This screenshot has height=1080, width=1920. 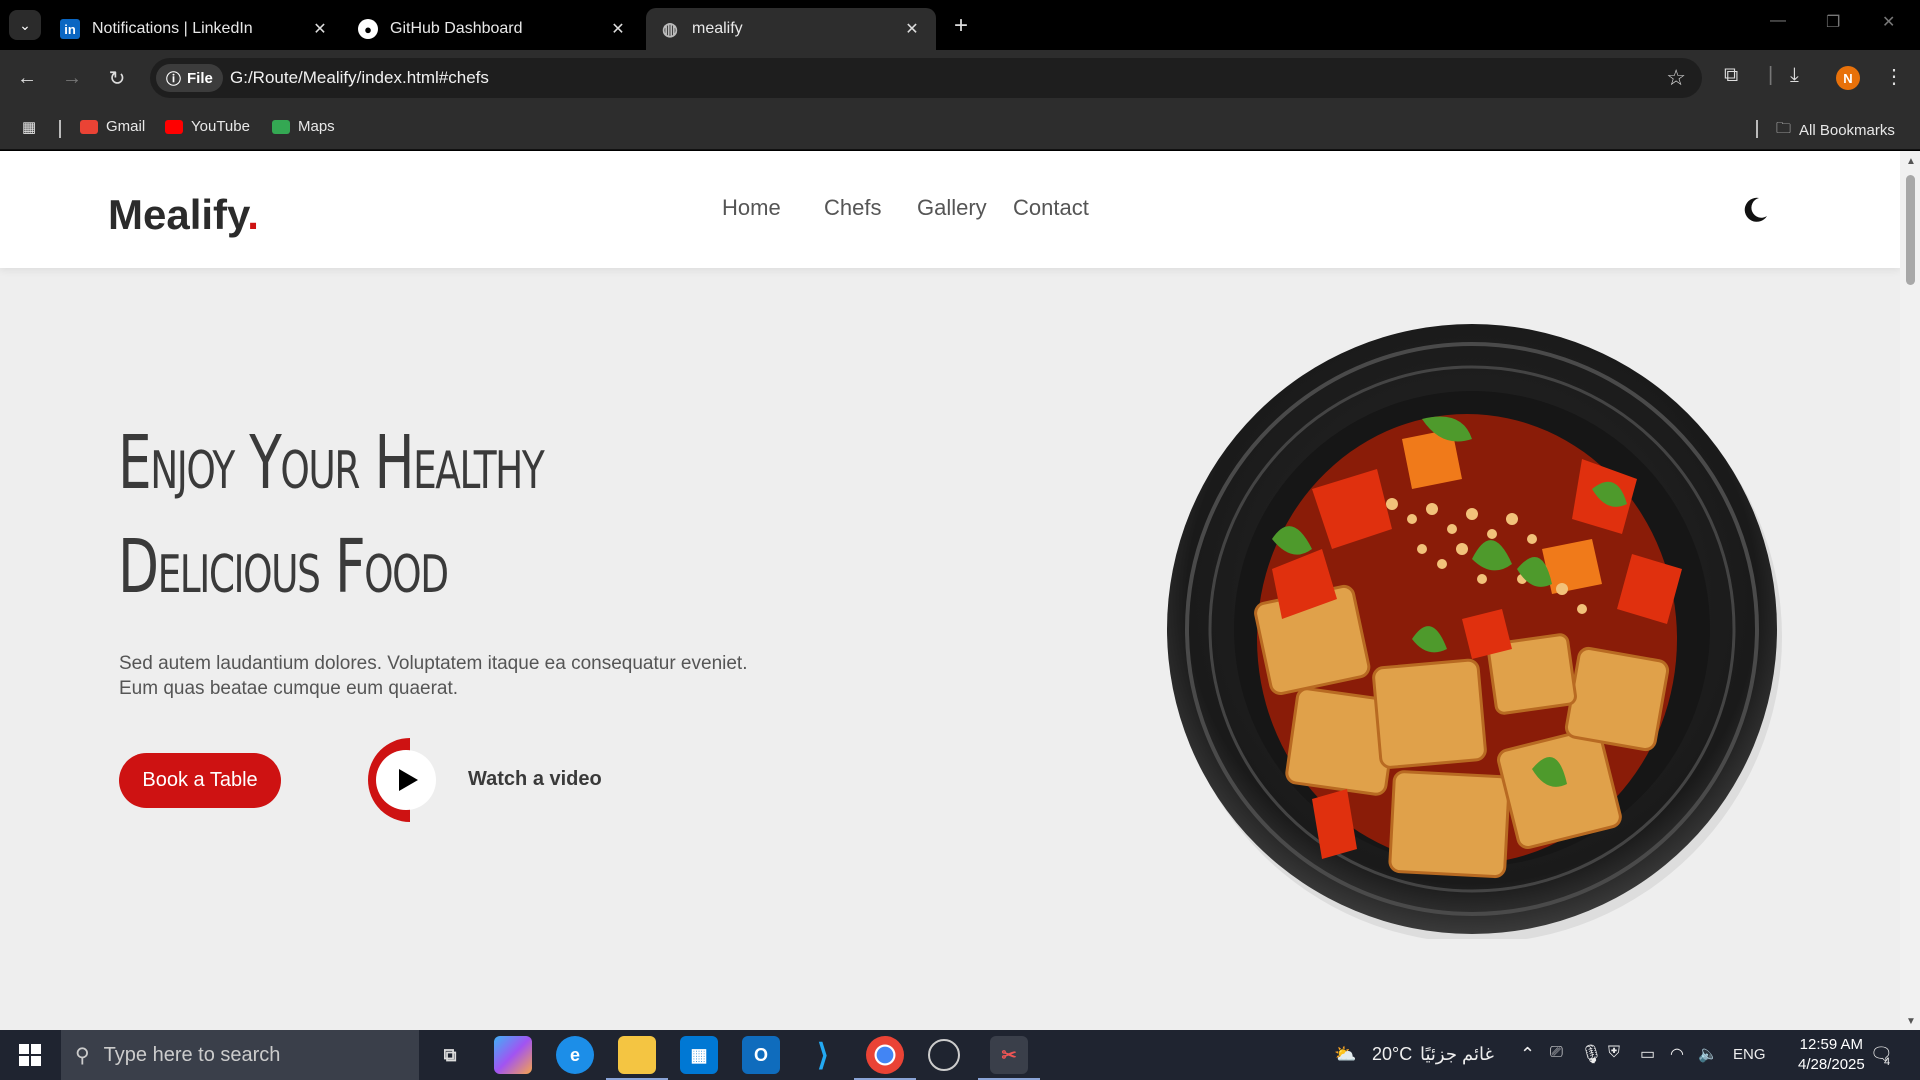 I want to click on nav-gallery: Gallery, so click(x=952, y=208).